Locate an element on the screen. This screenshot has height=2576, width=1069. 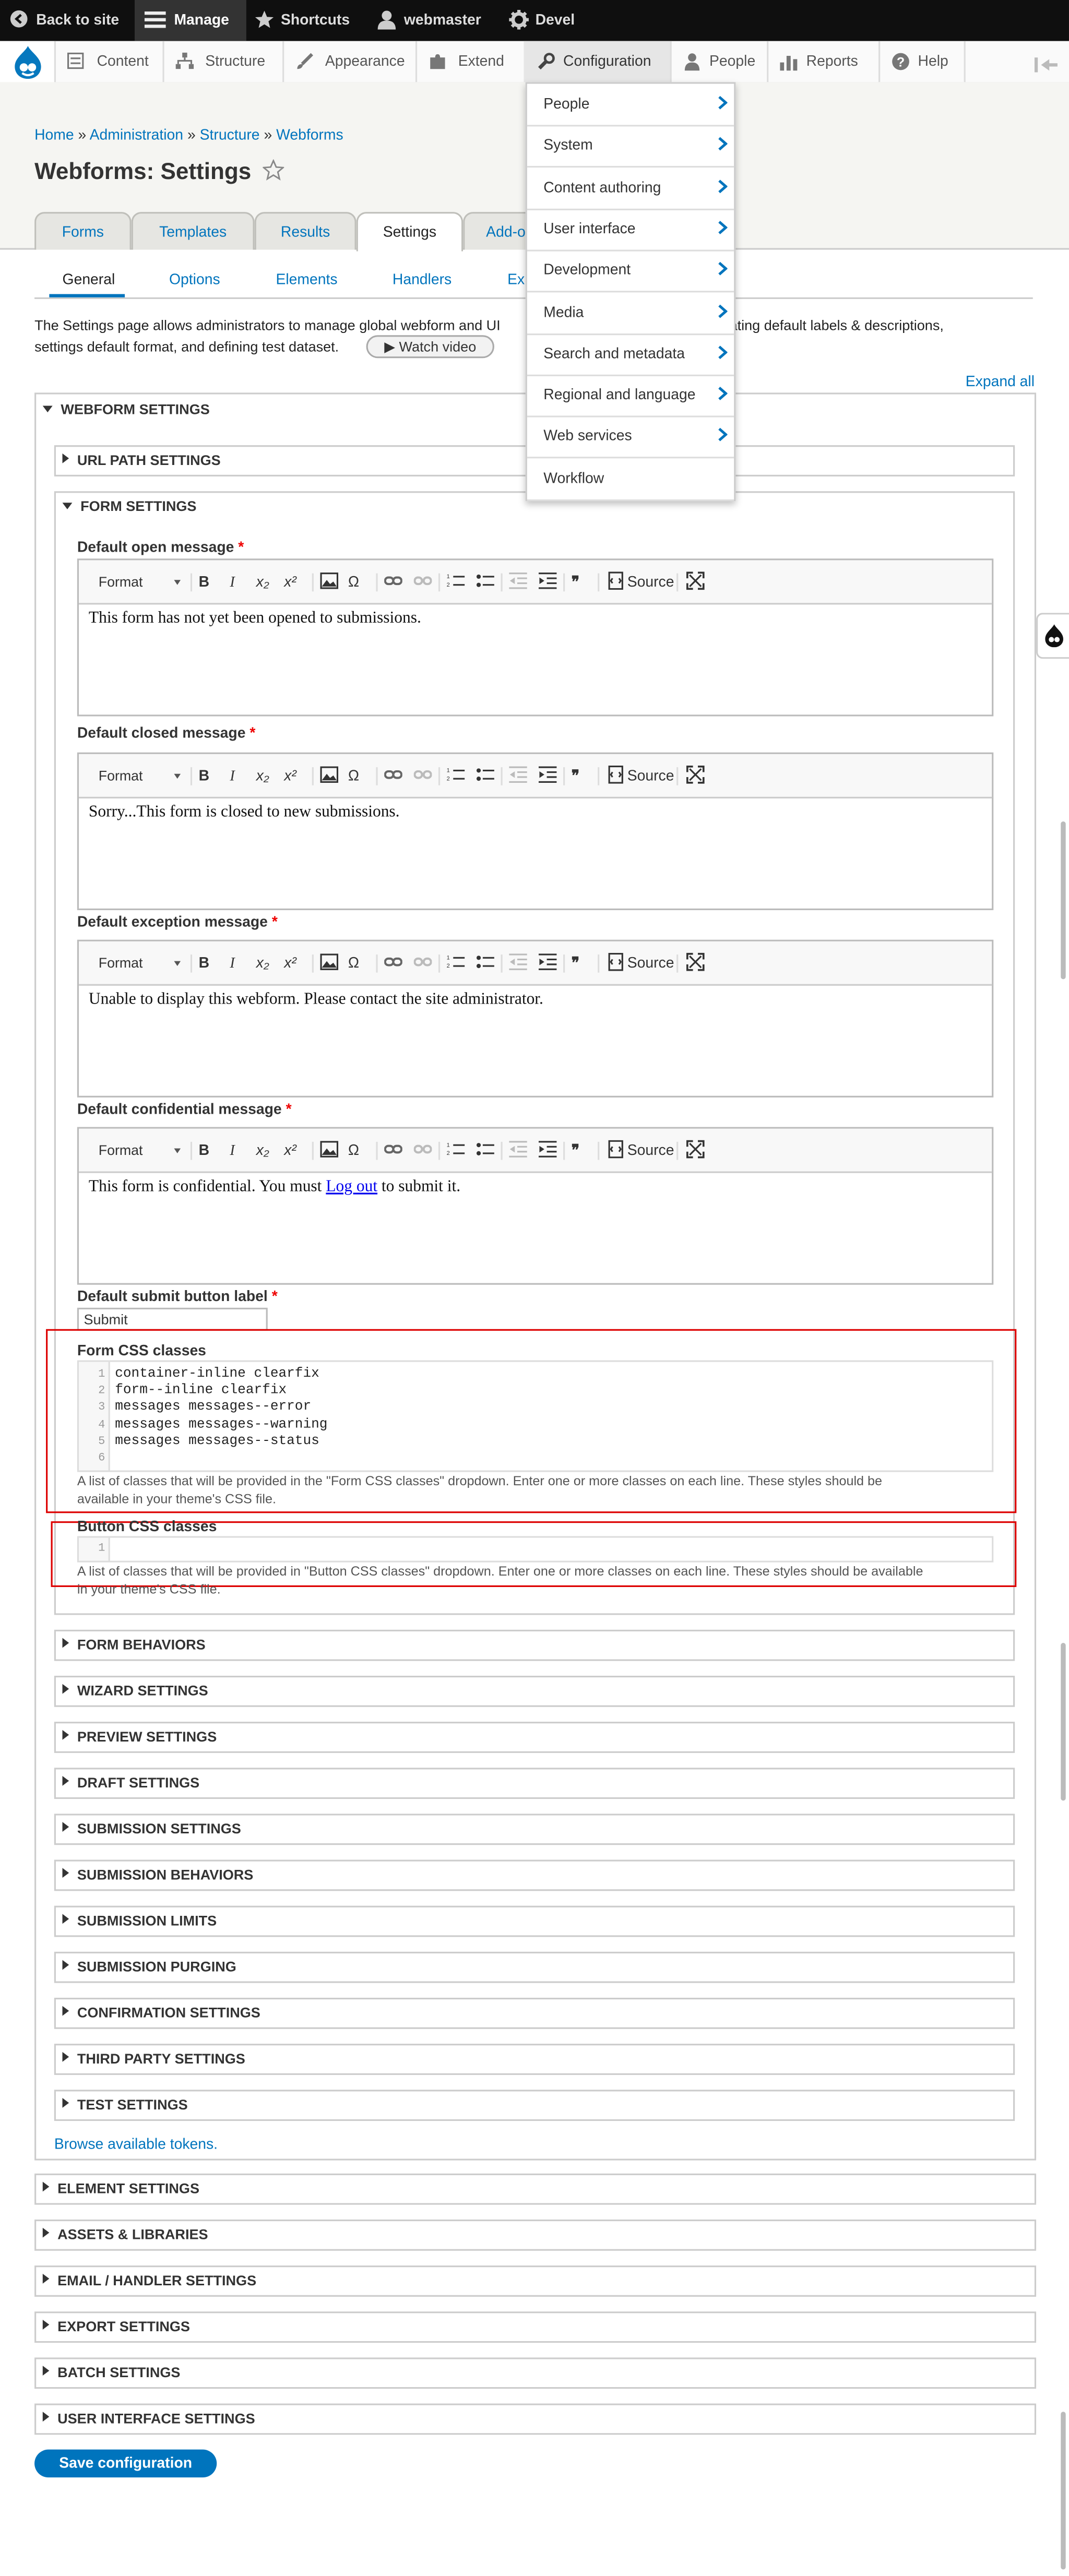
manage-tab: Manage is located at coordinates (190, 20).